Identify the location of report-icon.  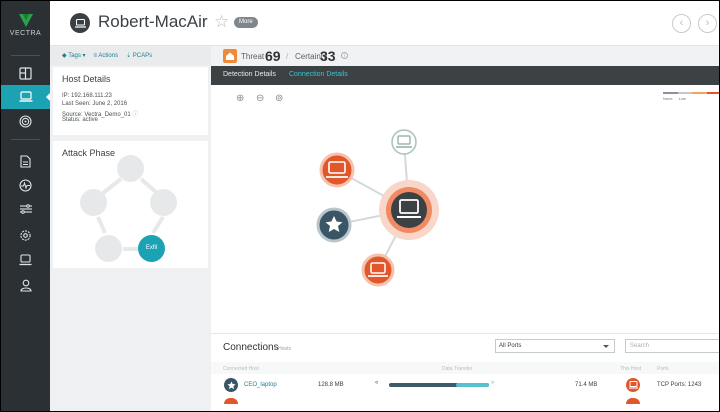
(25, 161).